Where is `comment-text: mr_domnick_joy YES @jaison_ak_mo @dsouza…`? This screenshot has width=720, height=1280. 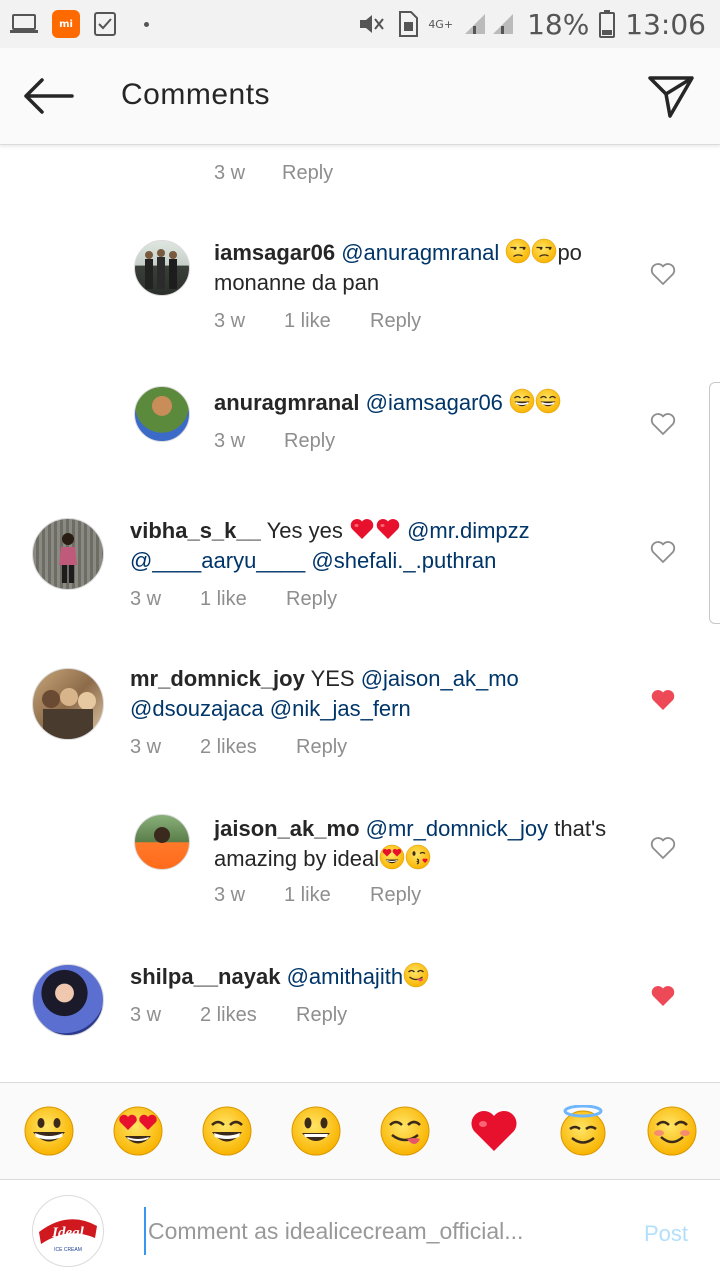
comment-text: mr_domnick_joy YES @jaison_ak_mo @dsouza… is located at coordinates (360, 694).